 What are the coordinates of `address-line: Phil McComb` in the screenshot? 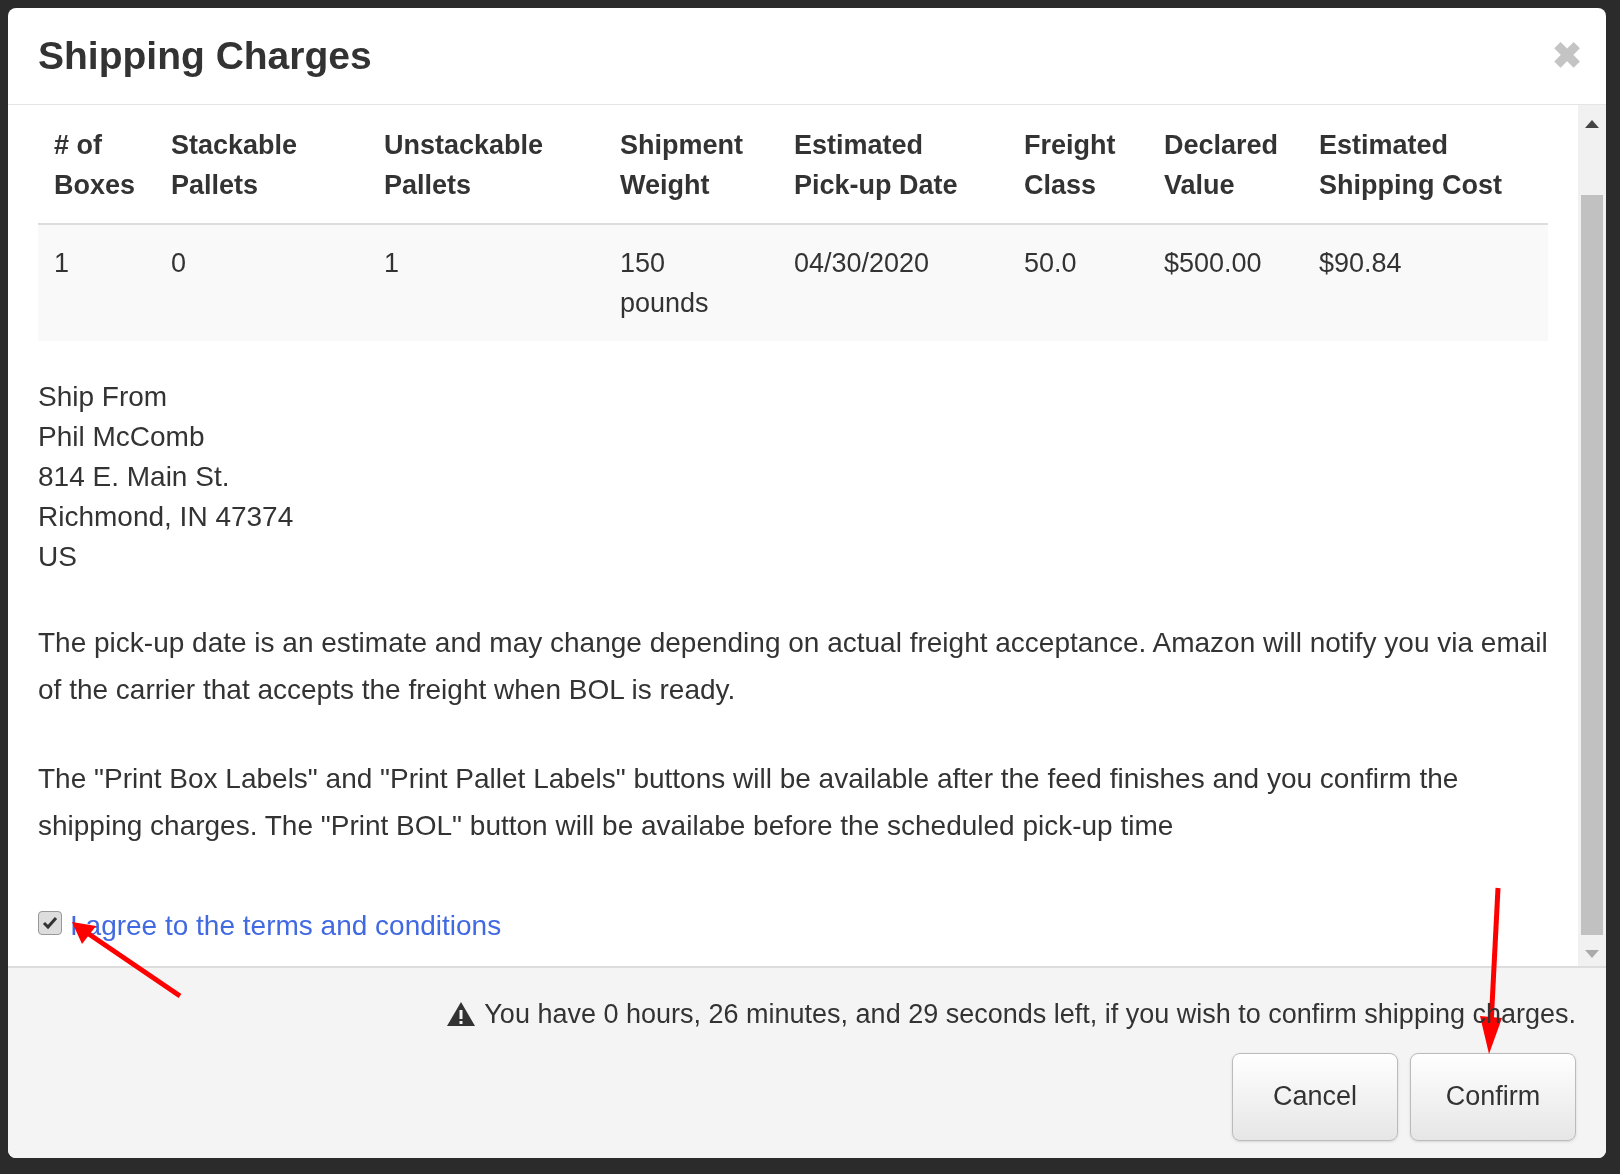 It's located at (122, 437).